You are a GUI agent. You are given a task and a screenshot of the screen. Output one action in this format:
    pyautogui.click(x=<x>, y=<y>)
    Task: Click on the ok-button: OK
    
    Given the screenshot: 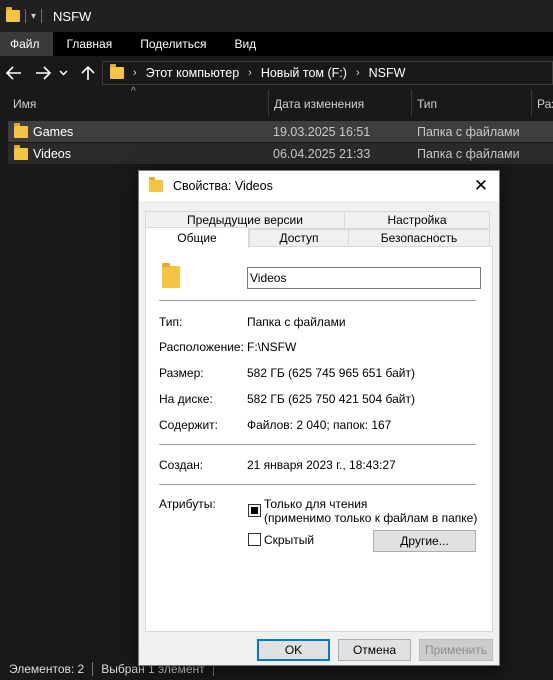 What is the action you would take?
    pyautogui.click(x=293, y=650)
    